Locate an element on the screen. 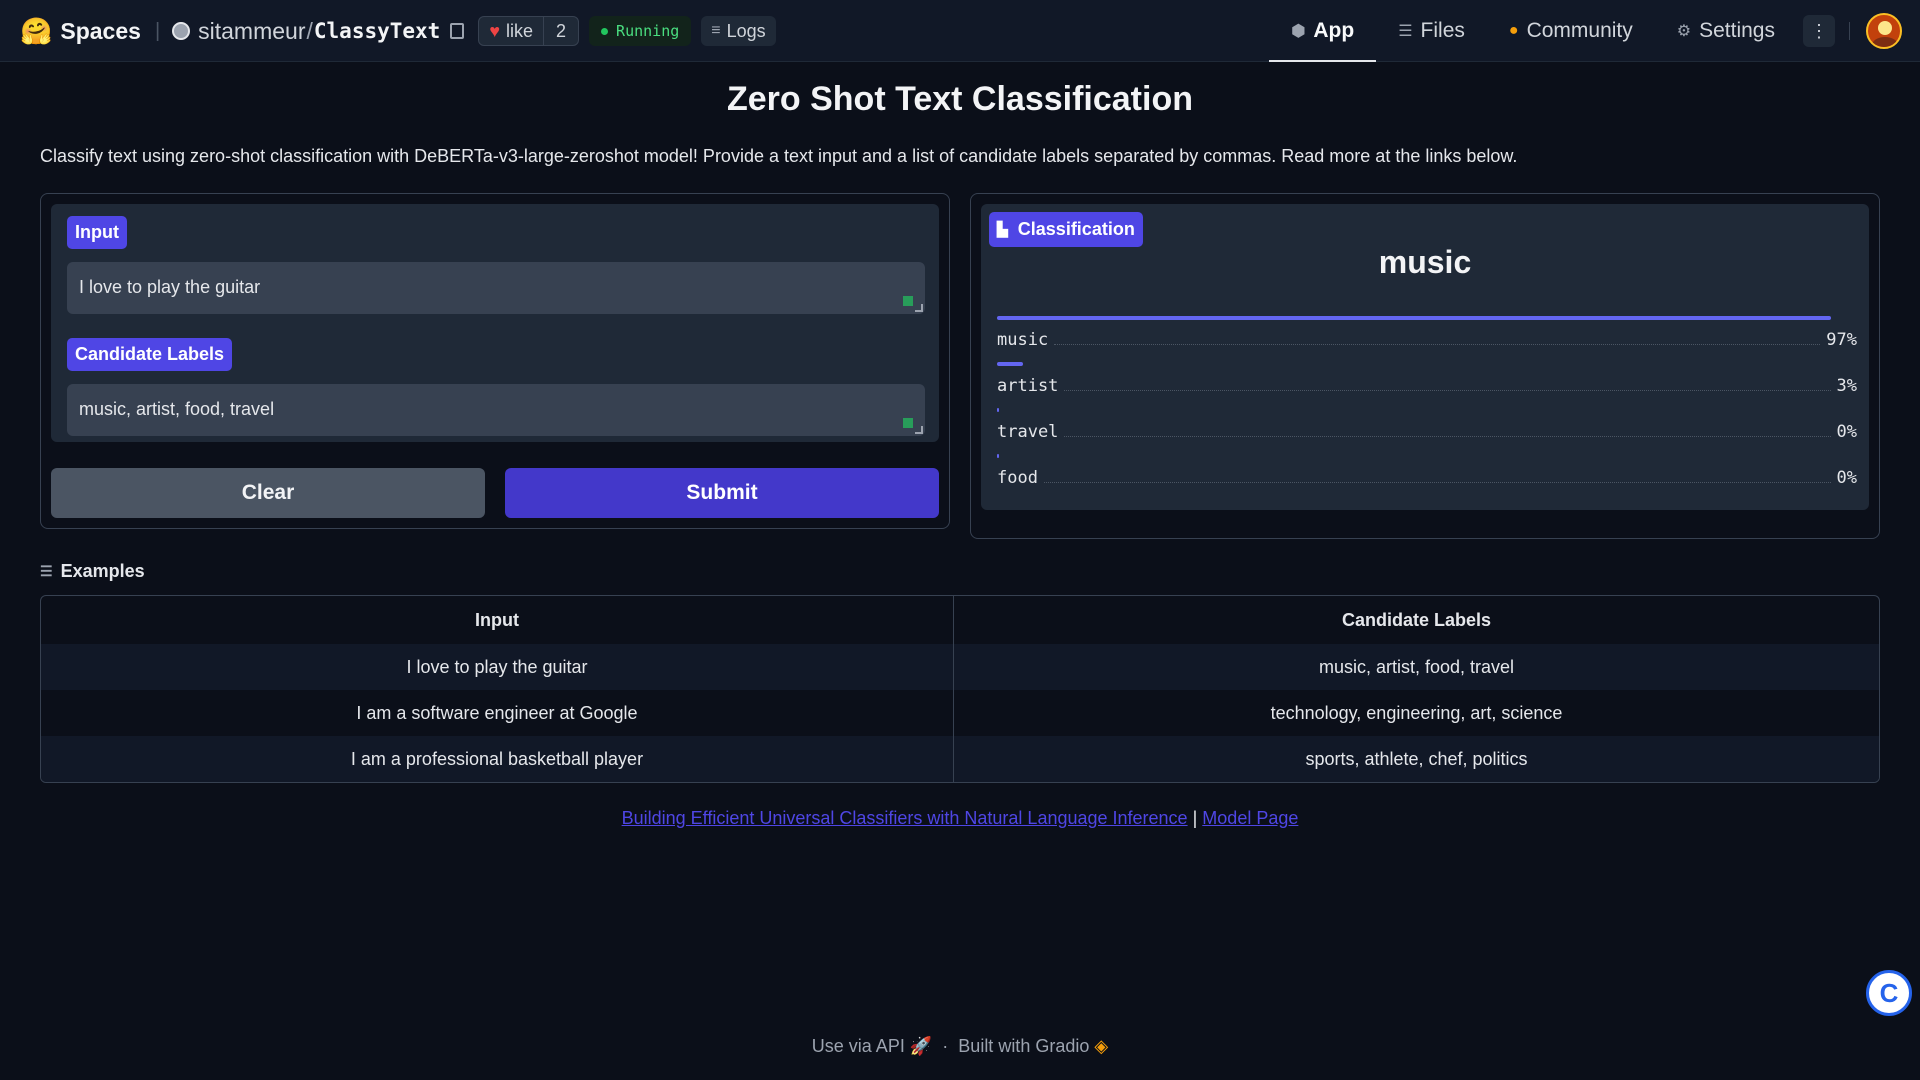 The image size is (1920, 1080). clear-button: Clear is located at coordinates (268, 493).